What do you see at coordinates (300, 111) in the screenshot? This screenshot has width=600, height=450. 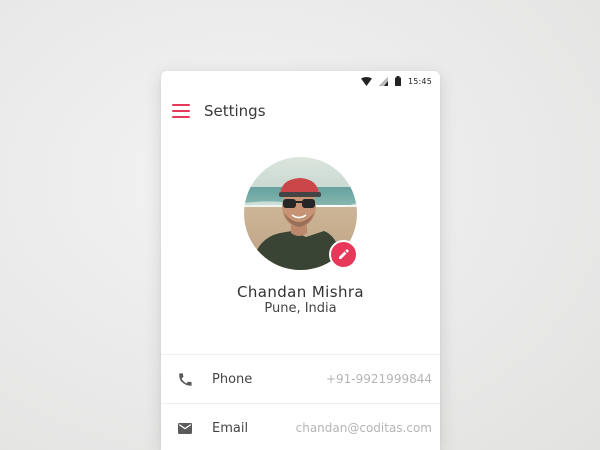 I see `app-bar: Settings` at bounding box center [300, 111].